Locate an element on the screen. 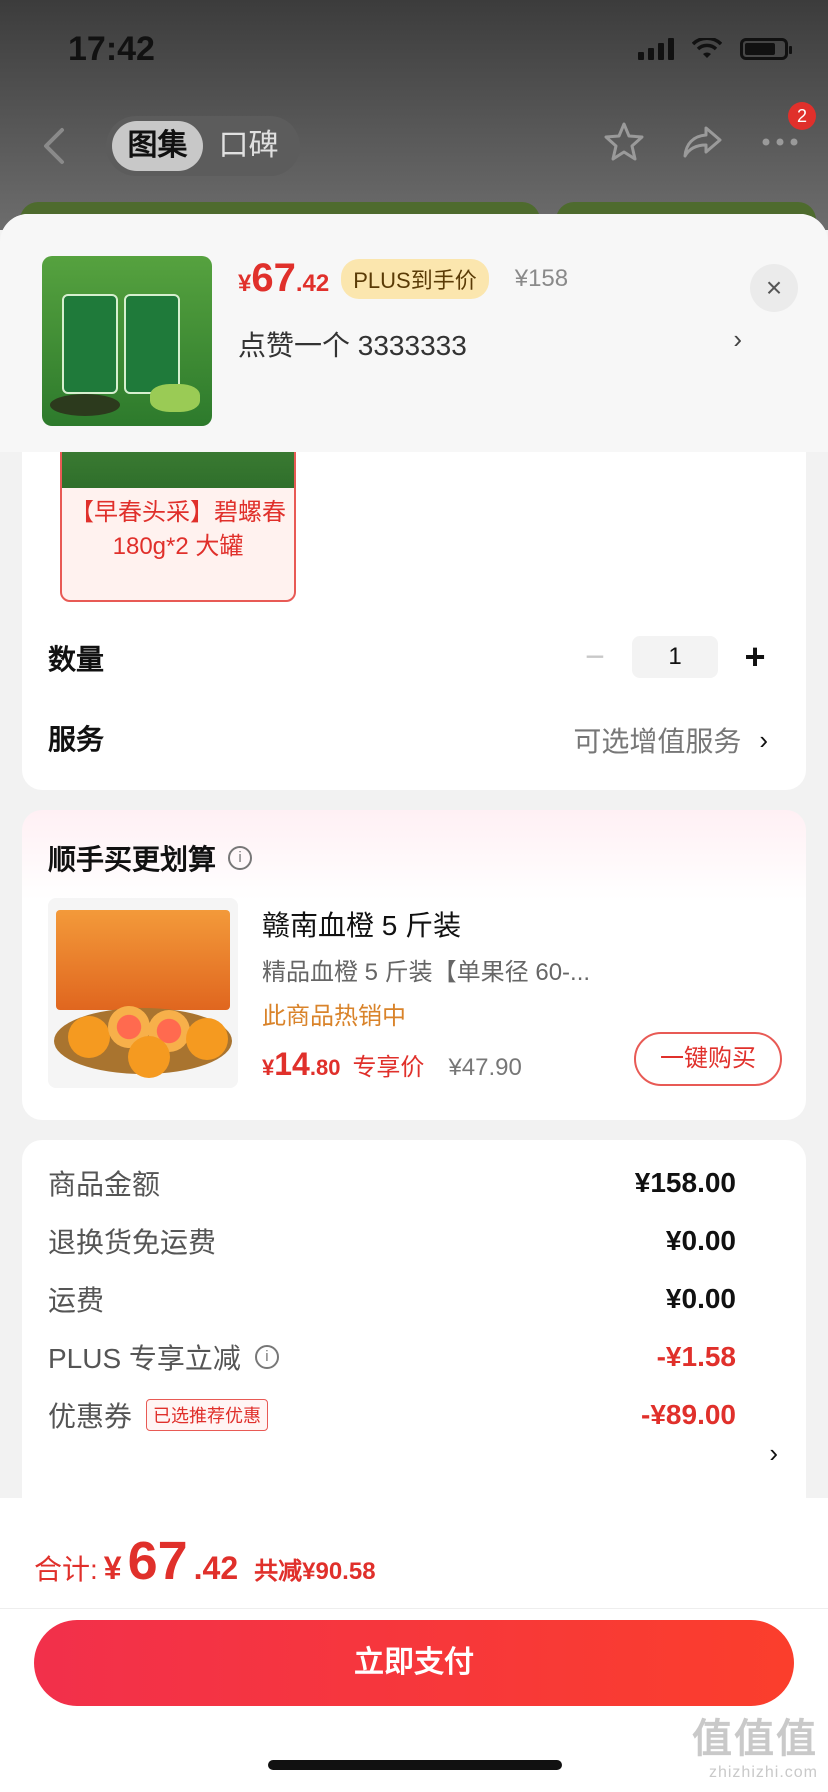 The image size is (828, 1792). total-amount: 67 is located at coordinates (157, 1561).